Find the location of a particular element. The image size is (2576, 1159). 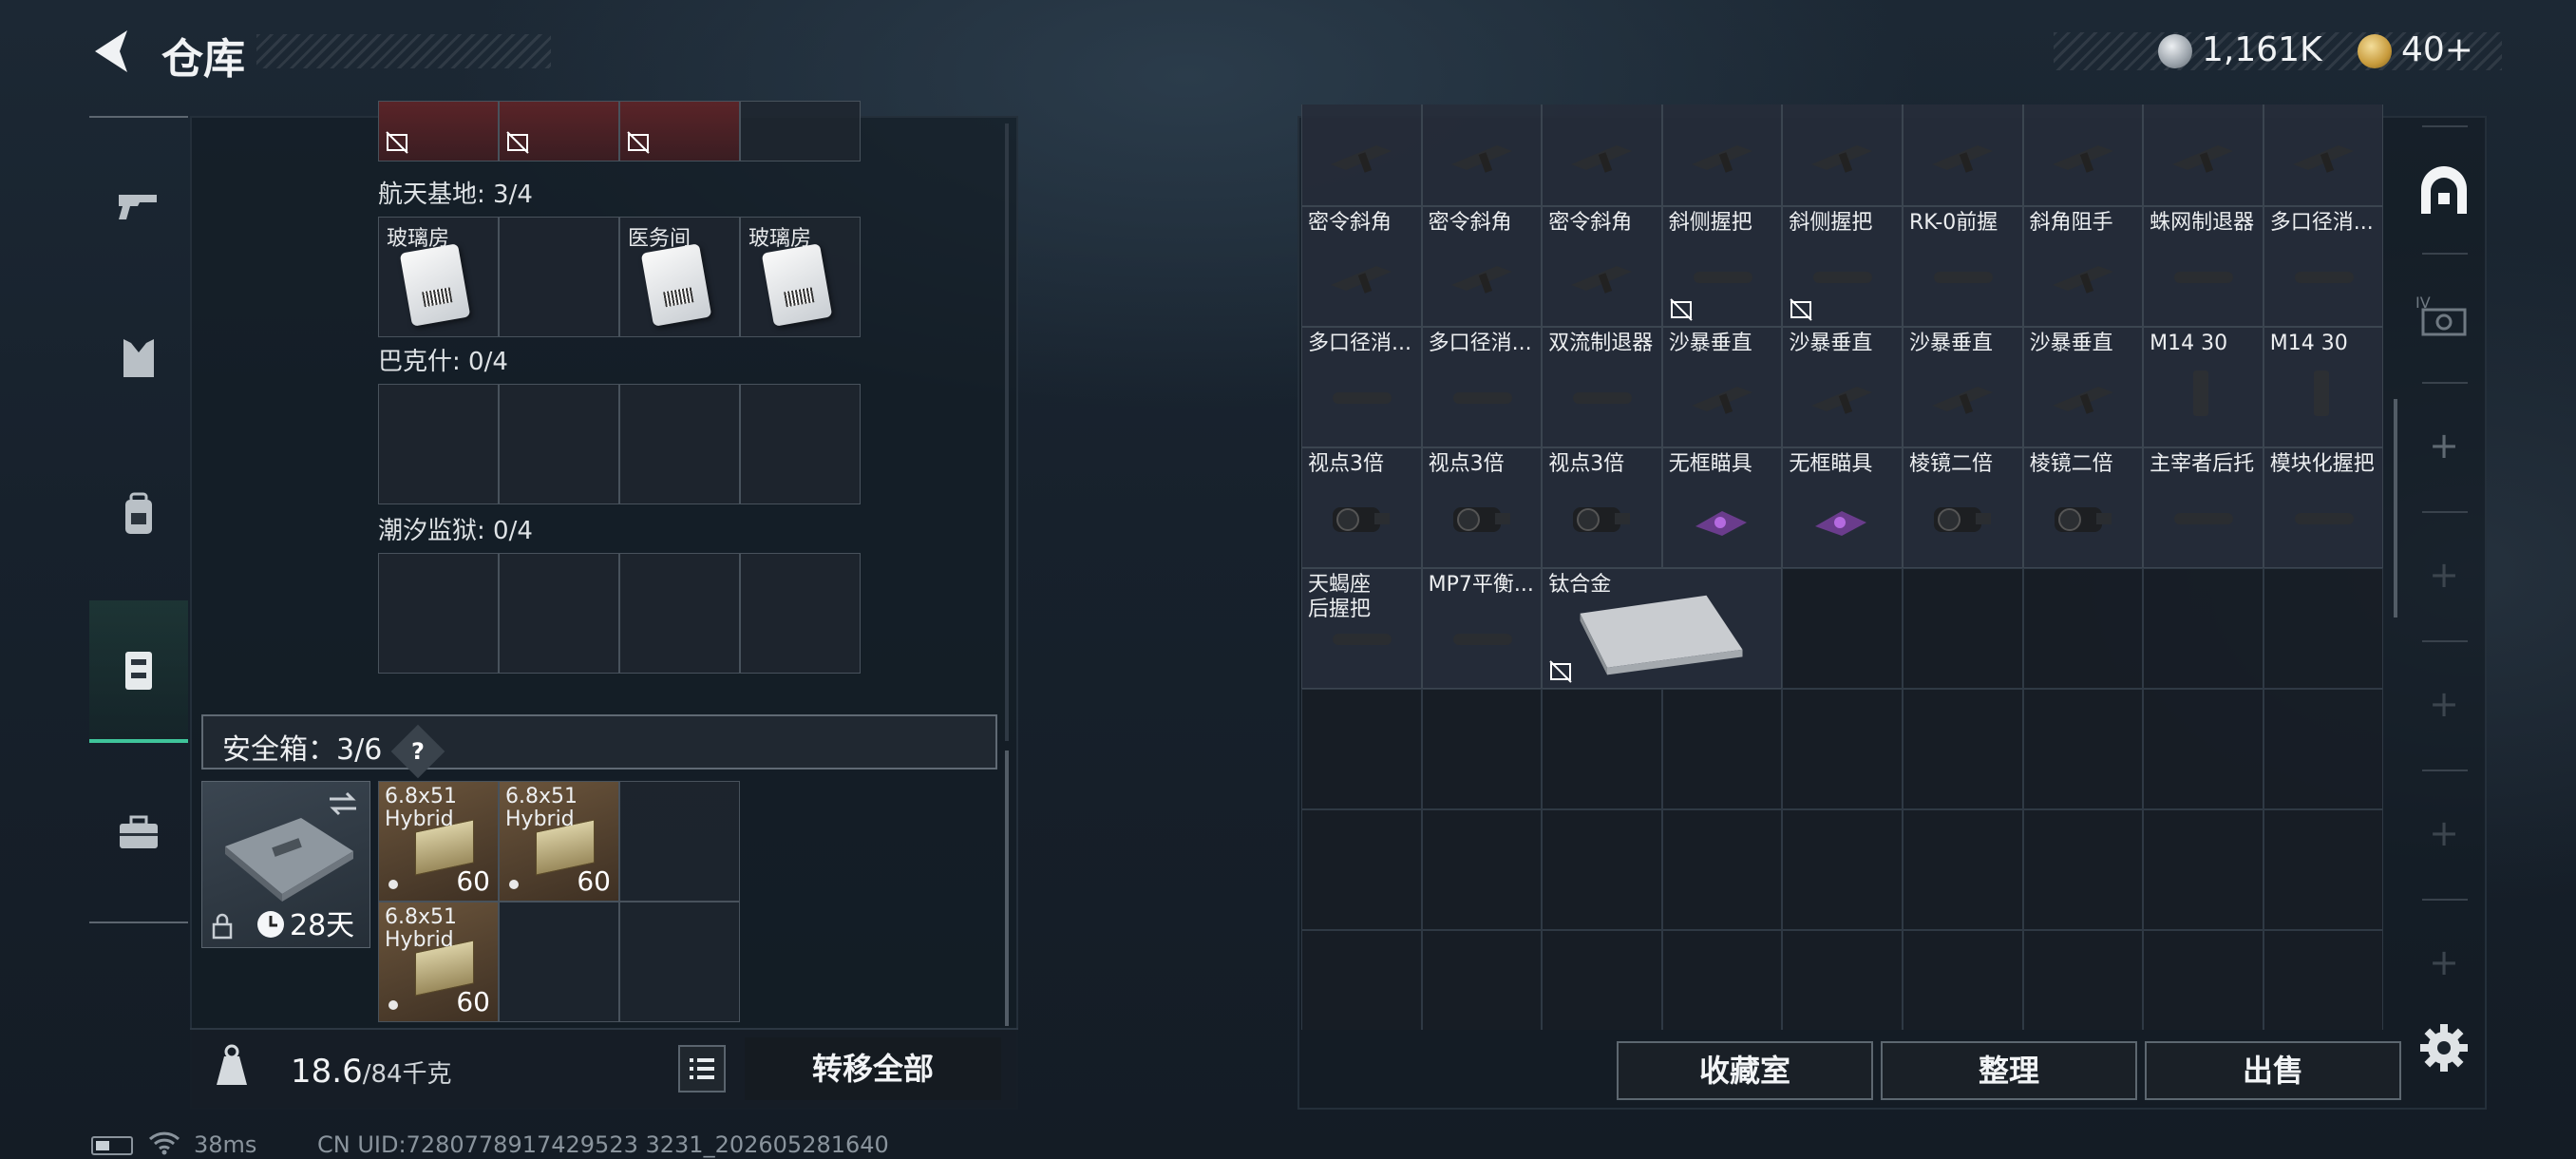

keycard-glass-room: 玻璃房 is located at coordinates (438, 277).